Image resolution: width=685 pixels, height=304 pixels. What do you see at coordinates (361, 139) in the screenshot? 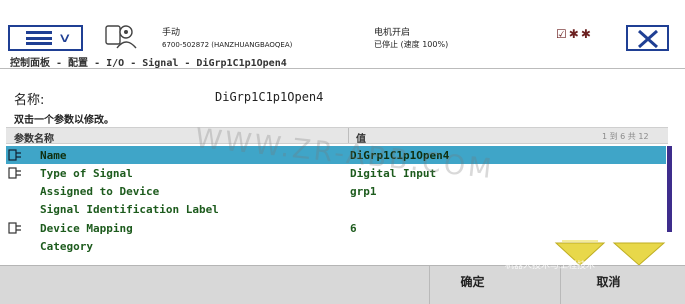
I see `column-header-value: 值` at bounding box center [361, 139].